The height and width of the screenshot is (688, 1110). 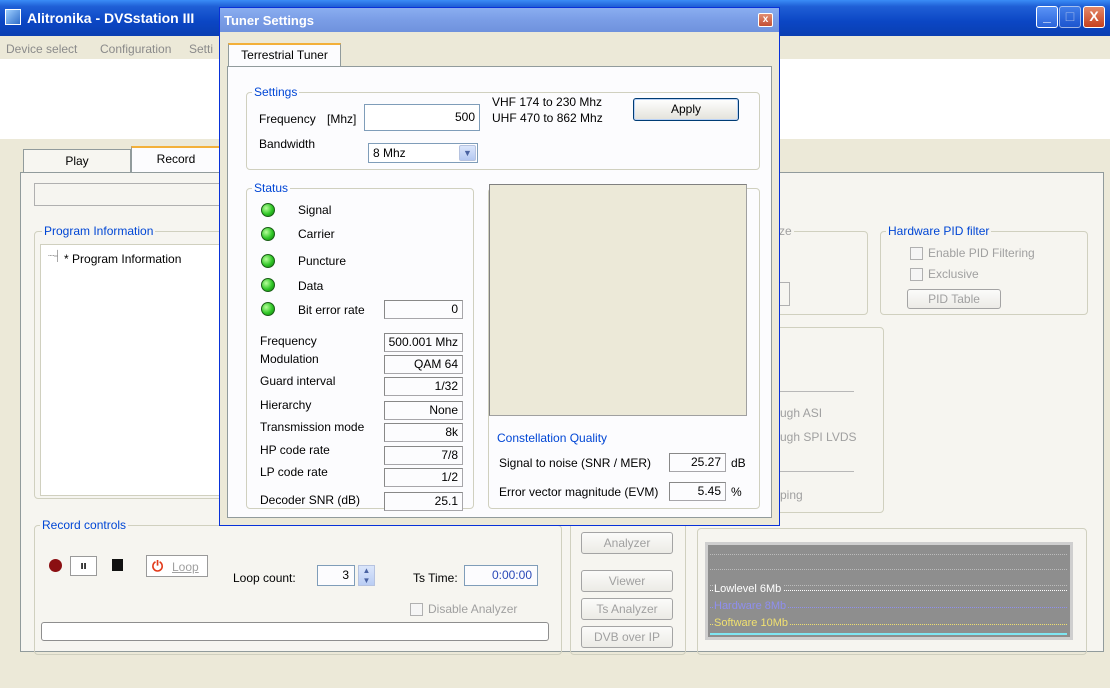 What do you see at coordinates (751, 606) in the screenshot?
I see `hardware-label: Hardware 8Mb` at bounding box center [751, 606].